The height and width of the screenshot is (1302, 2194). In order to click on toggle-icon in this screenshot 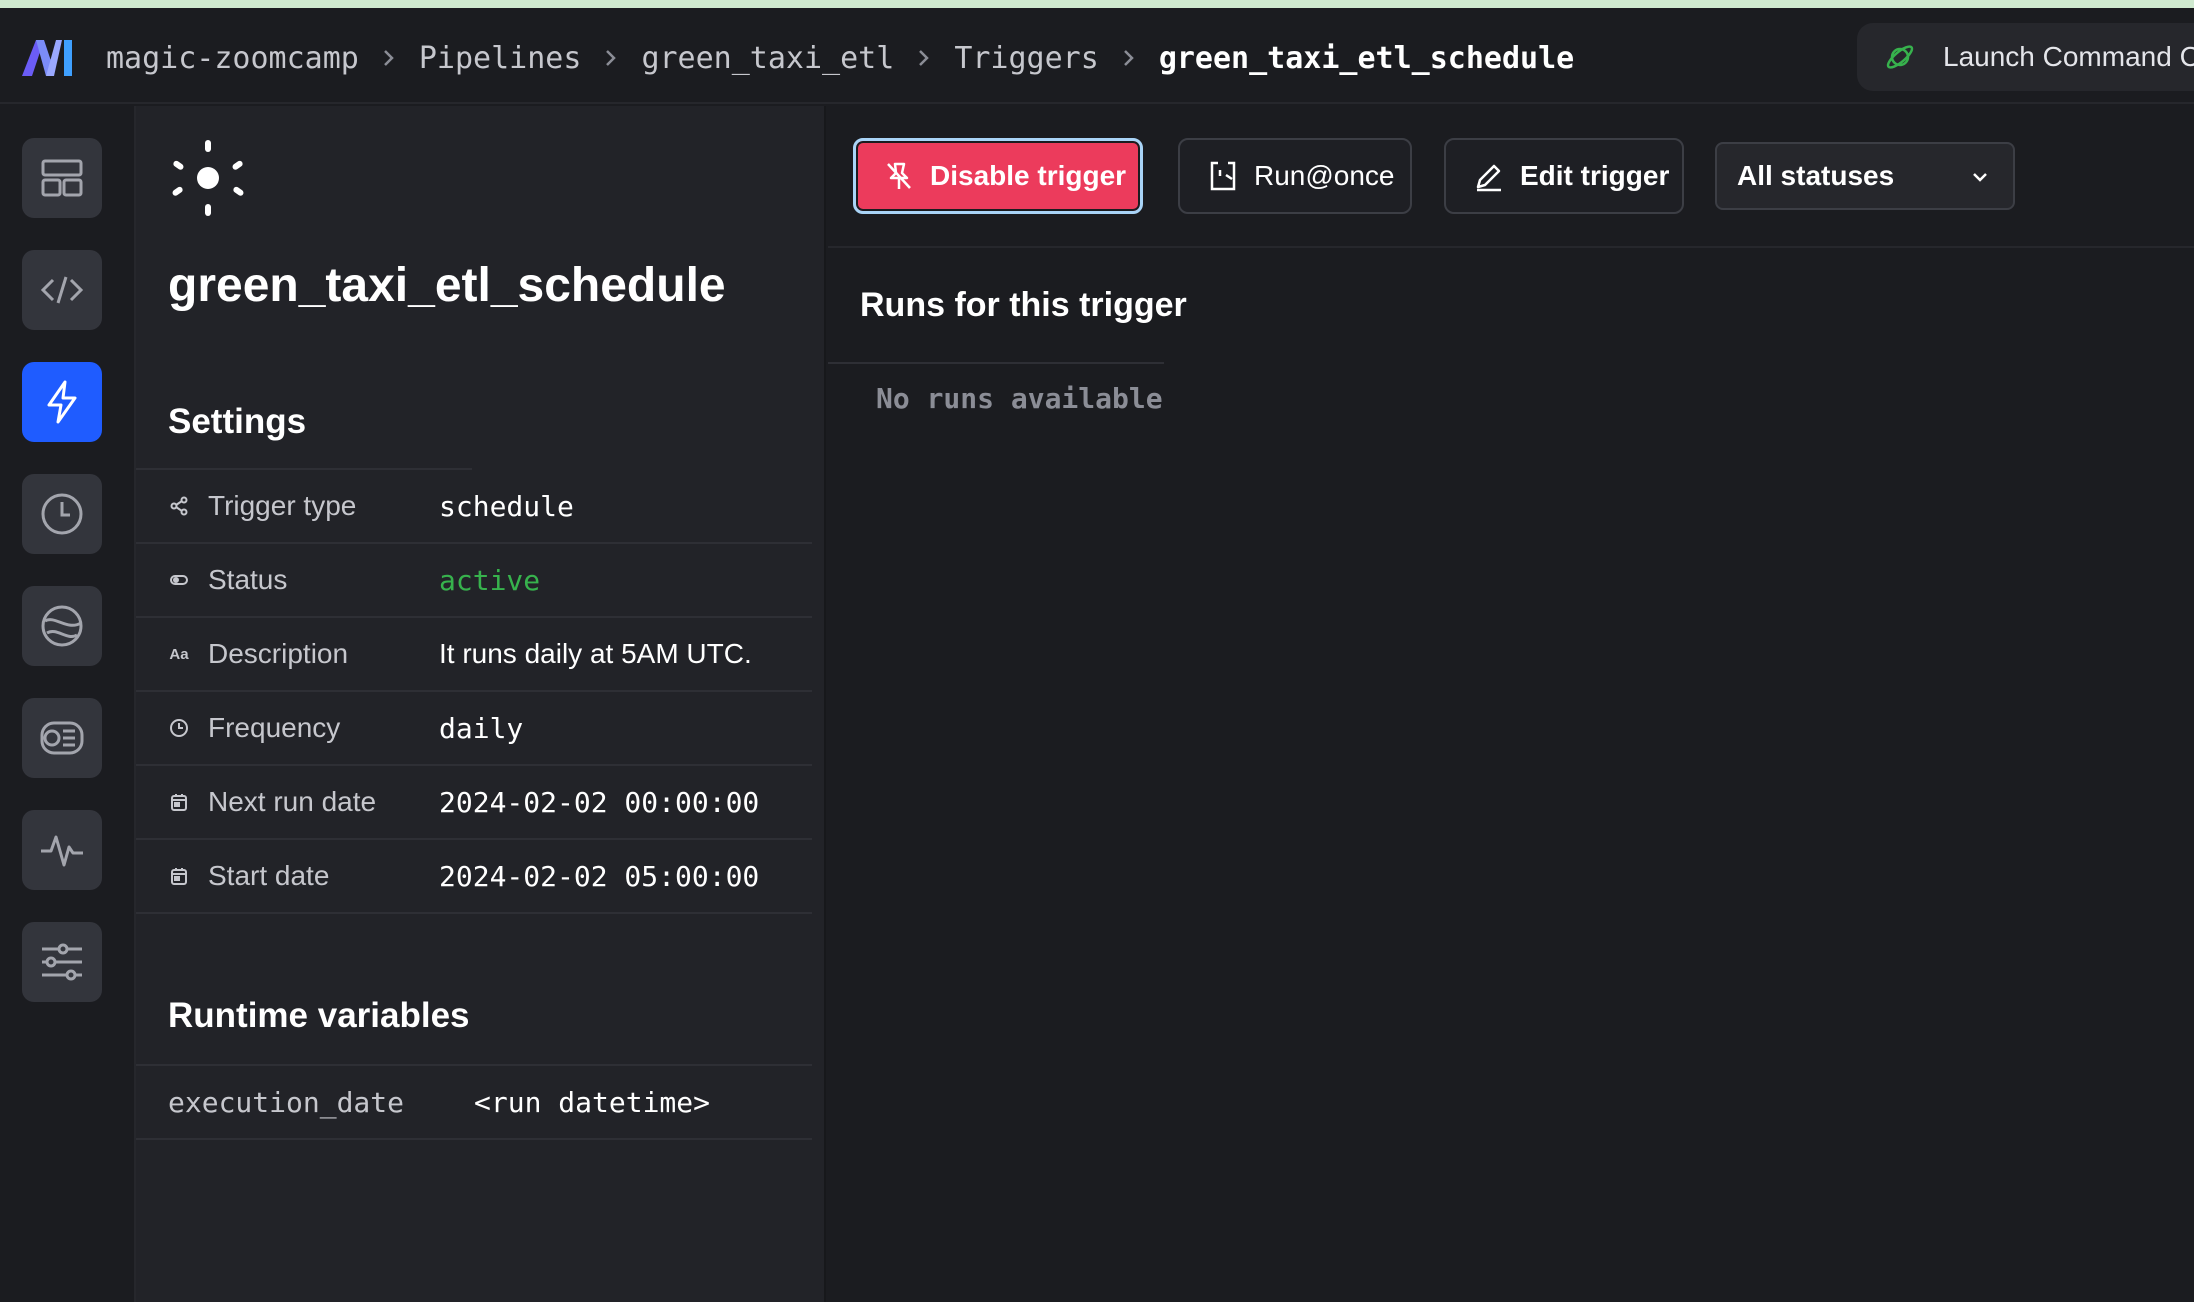, I will do `click(179, 580)`.